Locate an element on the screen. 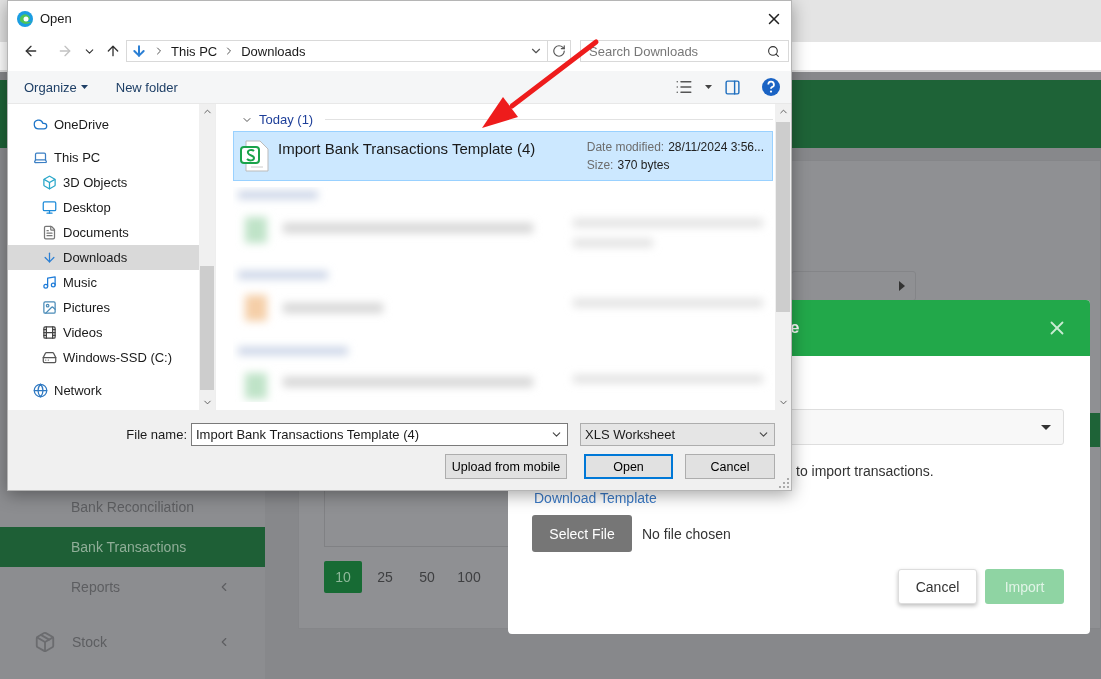  nav-item: Pictures is located at coordinates (103, 307).